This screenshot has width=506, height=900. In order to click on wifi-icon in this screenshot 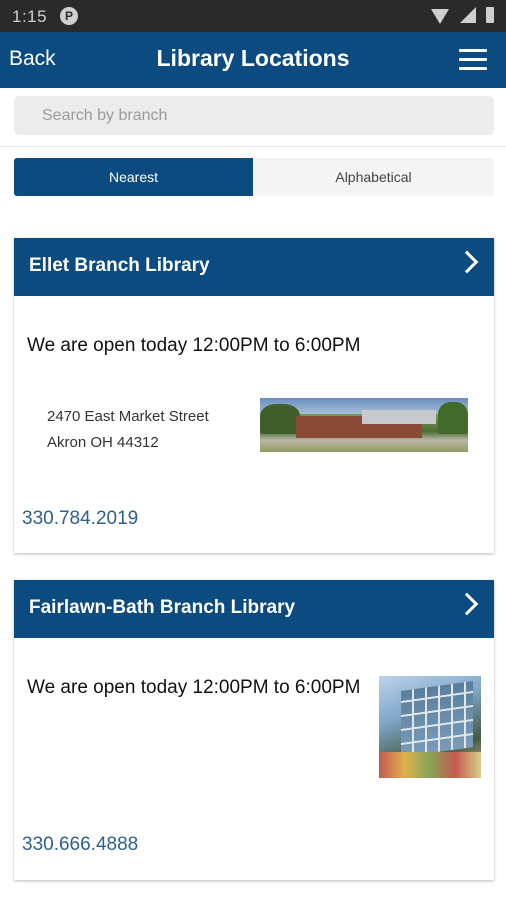, I will do `click(440, 16)`.